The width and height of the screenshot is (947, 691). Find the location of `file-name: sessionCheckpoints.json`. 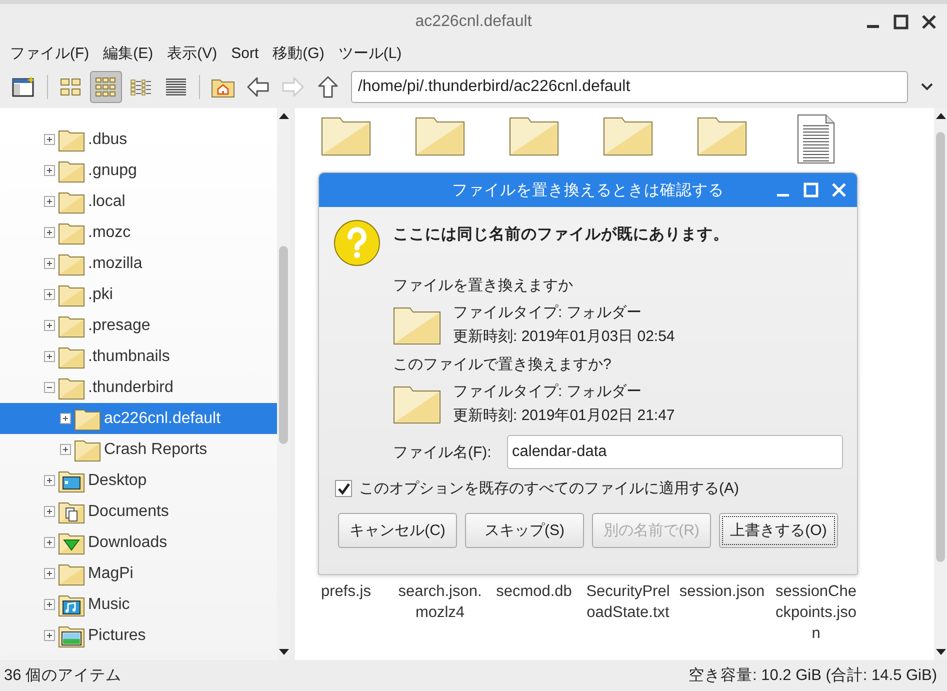

file-name: sessionCheckpoints.json is located at coordinates (816, 612).